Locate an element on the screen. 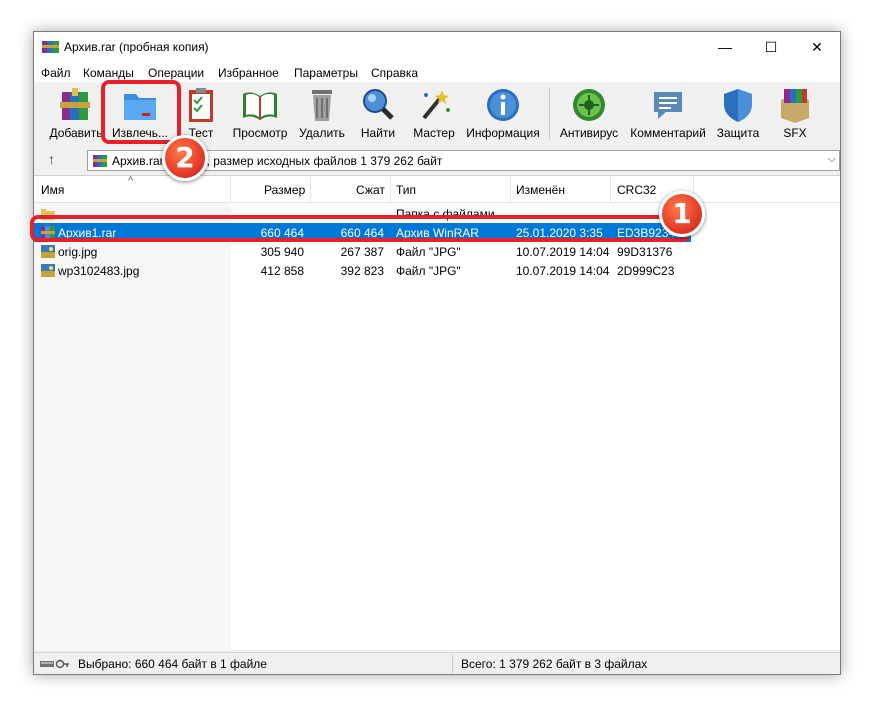 The height and width of the screenshot is (706, 874). file-name: wp3102483.jpg is located at coordinates (99, 271).